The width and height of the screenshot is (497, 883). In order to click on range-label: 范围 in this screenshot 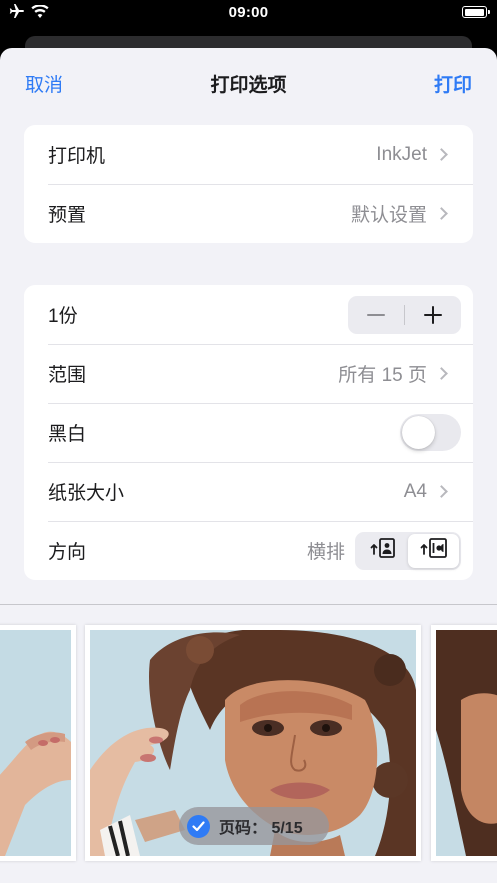, I will do `click(67, 375)`.